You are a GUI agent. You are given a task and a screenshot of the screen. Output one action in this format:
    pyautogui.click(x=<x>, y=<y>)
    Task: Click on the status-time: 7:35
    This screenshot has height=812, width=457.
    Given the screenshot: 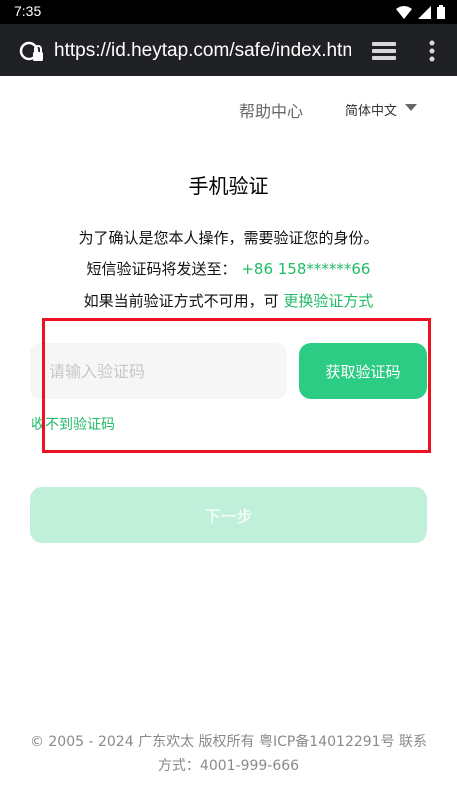 What is the action you would take?
    pyautogui.click(x=28, y=11)
    